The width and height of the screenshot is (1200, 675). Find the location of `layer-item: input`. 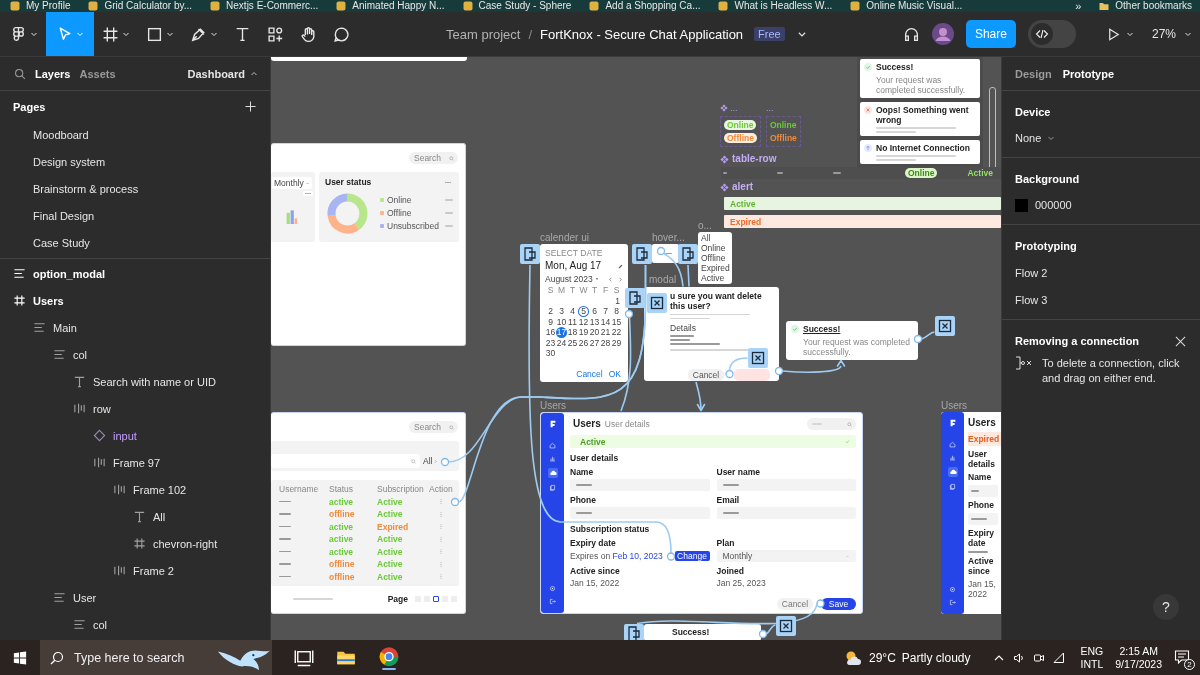

layer-item: input is located at coordinates (135, 435).